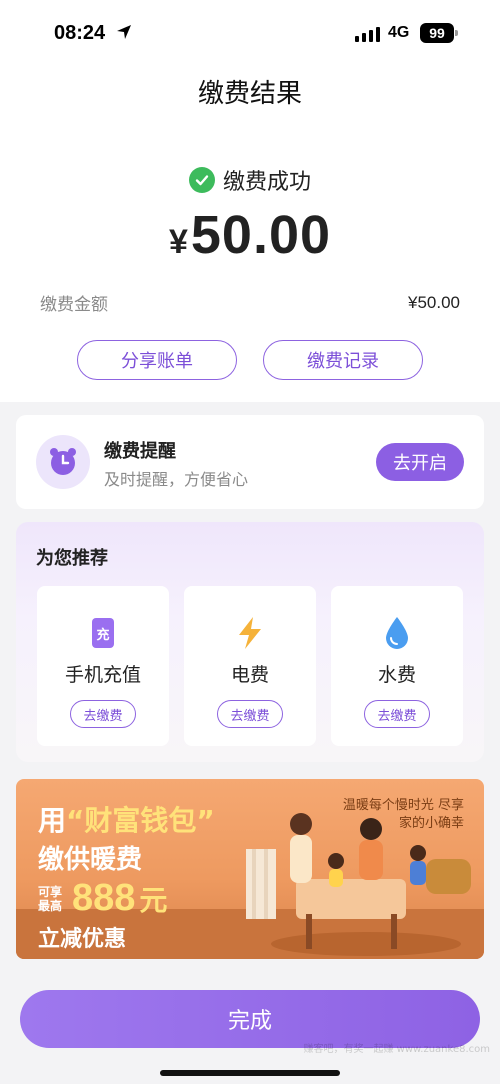 The image size is (500, 1084). I want to click on banner-headline-prefix: 用, so click(52, 820).